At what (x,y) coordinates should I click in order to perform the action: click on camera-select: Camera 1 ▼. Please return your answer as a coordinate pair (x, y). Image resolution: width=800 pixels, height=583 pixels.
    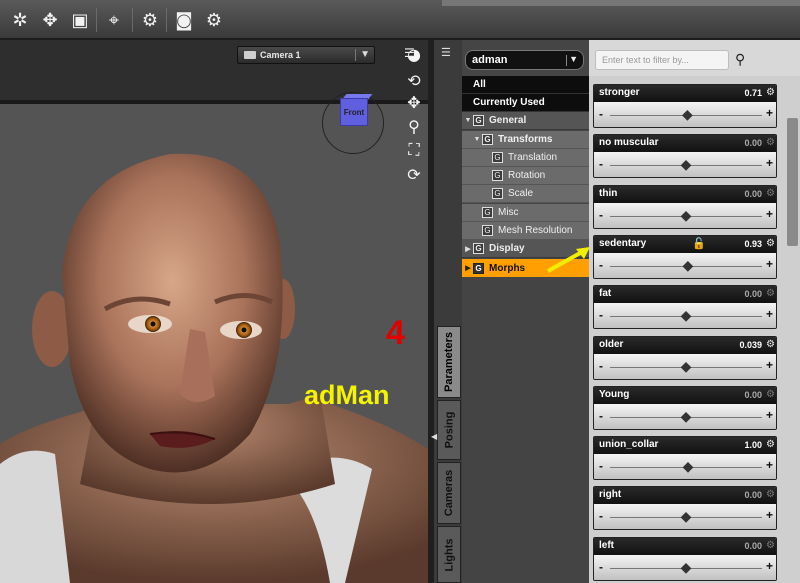
    Looking at the image, I should click on (306, 55).